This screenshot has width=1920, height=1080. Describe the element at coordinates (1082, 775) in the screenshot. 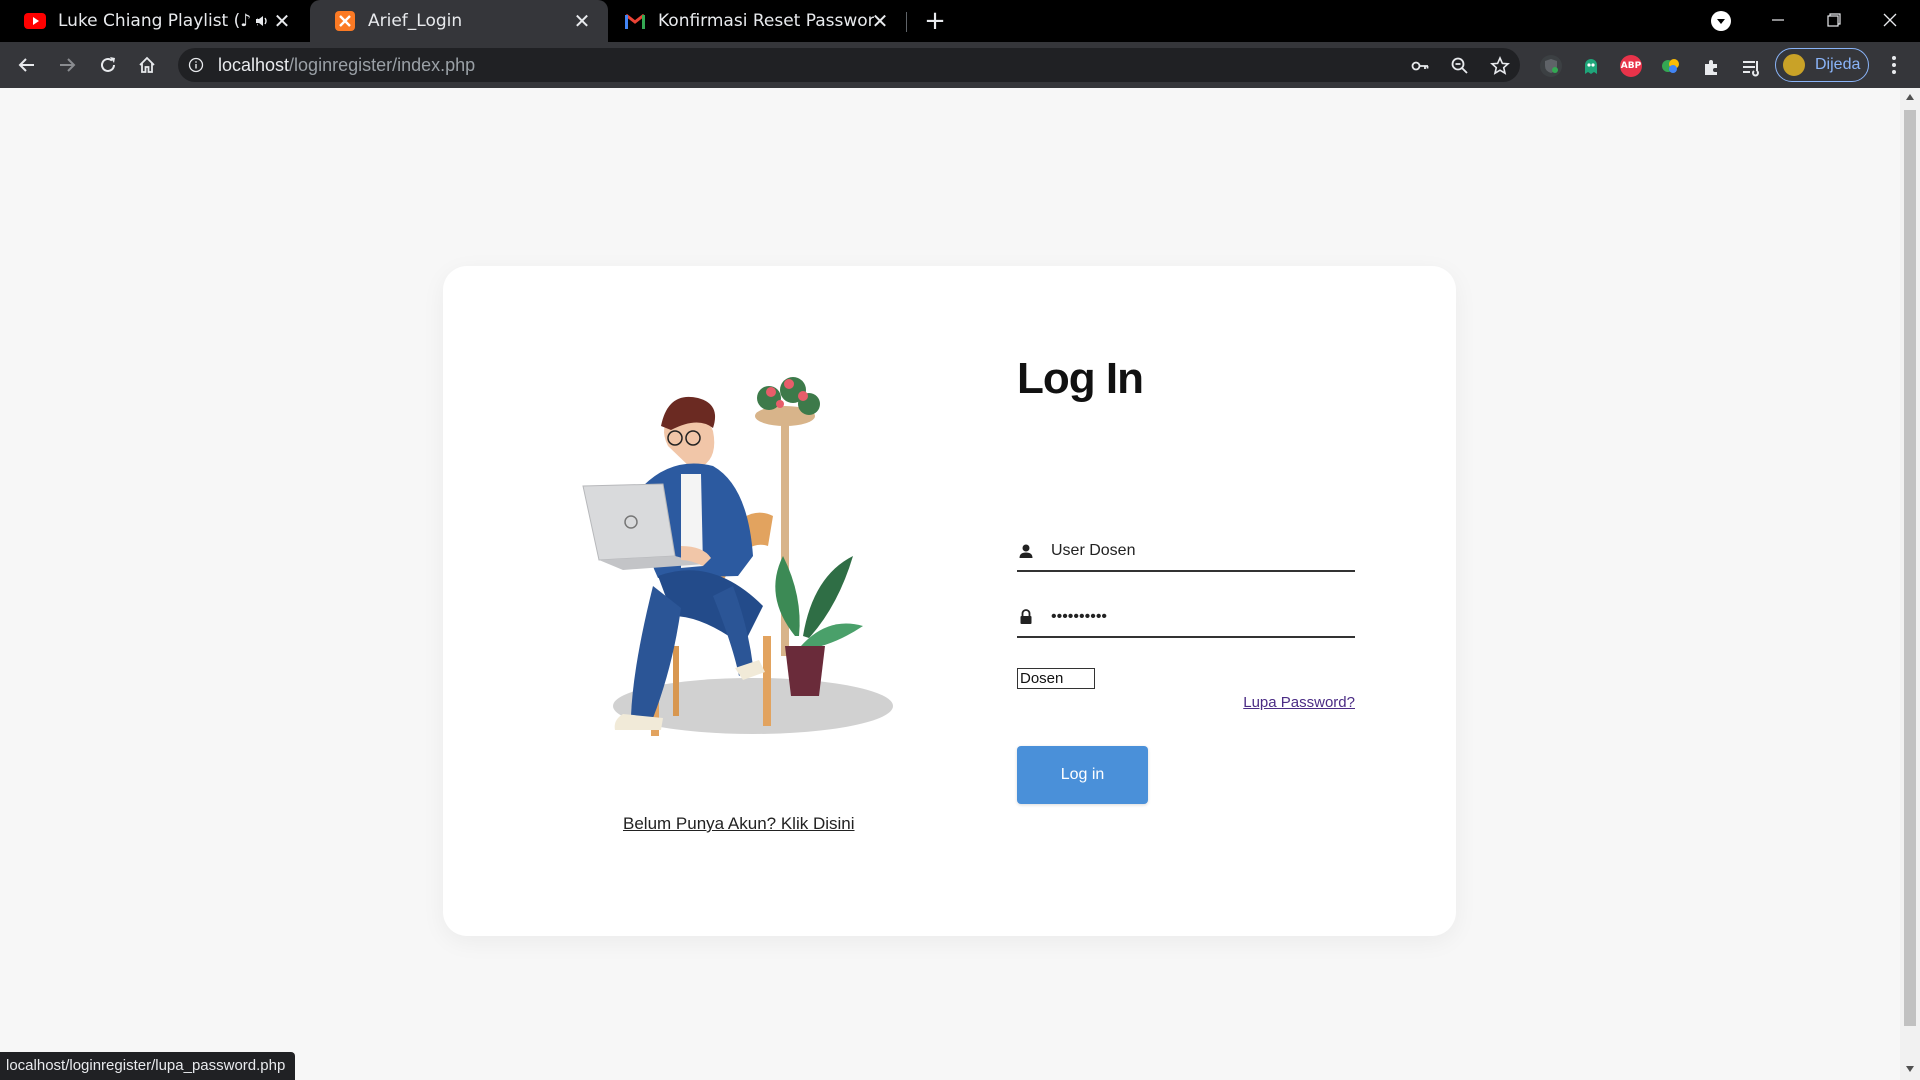

I see `login-button: Log in` at that location.